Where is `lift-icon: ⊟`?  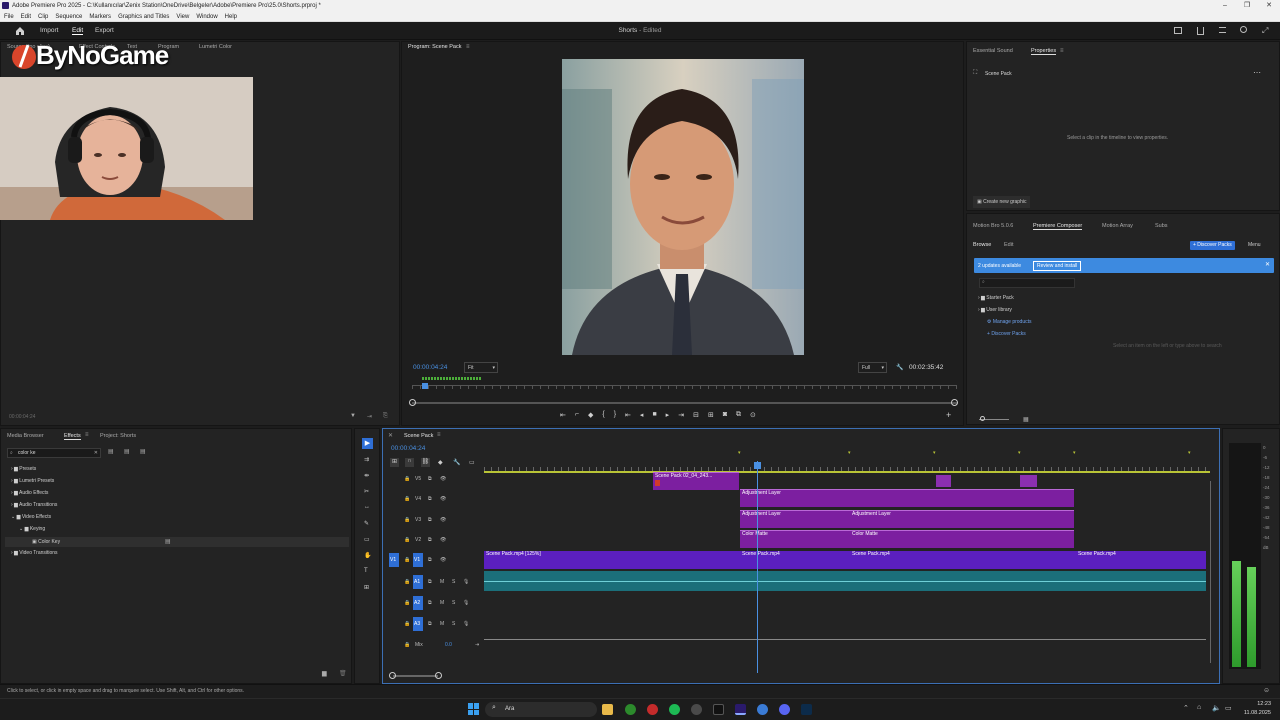
lift-icon: ⊟ is located at coordinates (696, 415).